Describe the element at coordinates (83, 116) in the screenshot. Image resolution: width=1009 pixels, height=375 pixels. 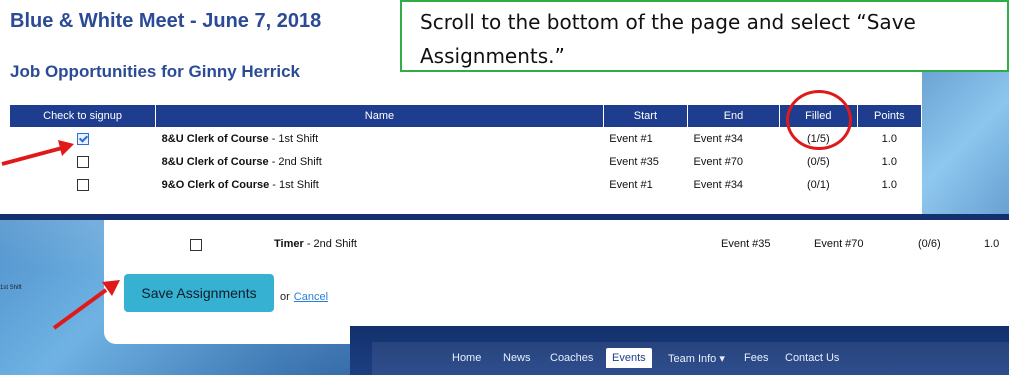
I see `header-check: Check to signup` at that location.